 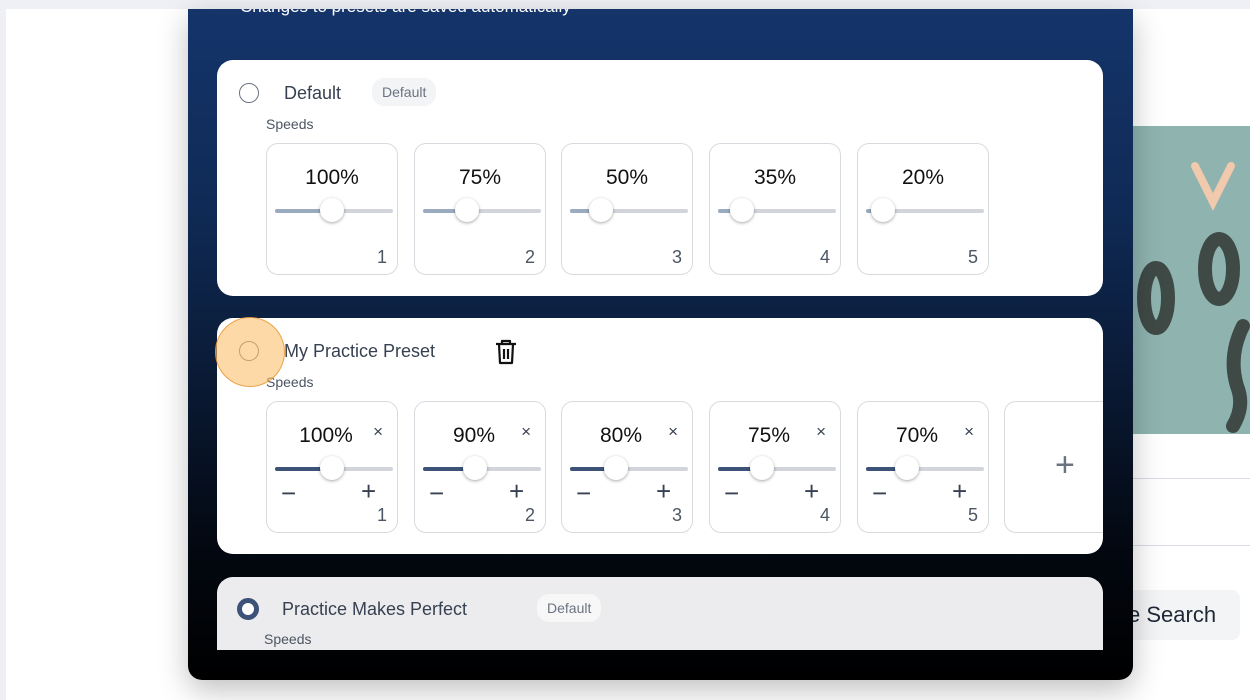 I want to click on speed-tile: 75% × − + 4, so click(x=775, y=467).